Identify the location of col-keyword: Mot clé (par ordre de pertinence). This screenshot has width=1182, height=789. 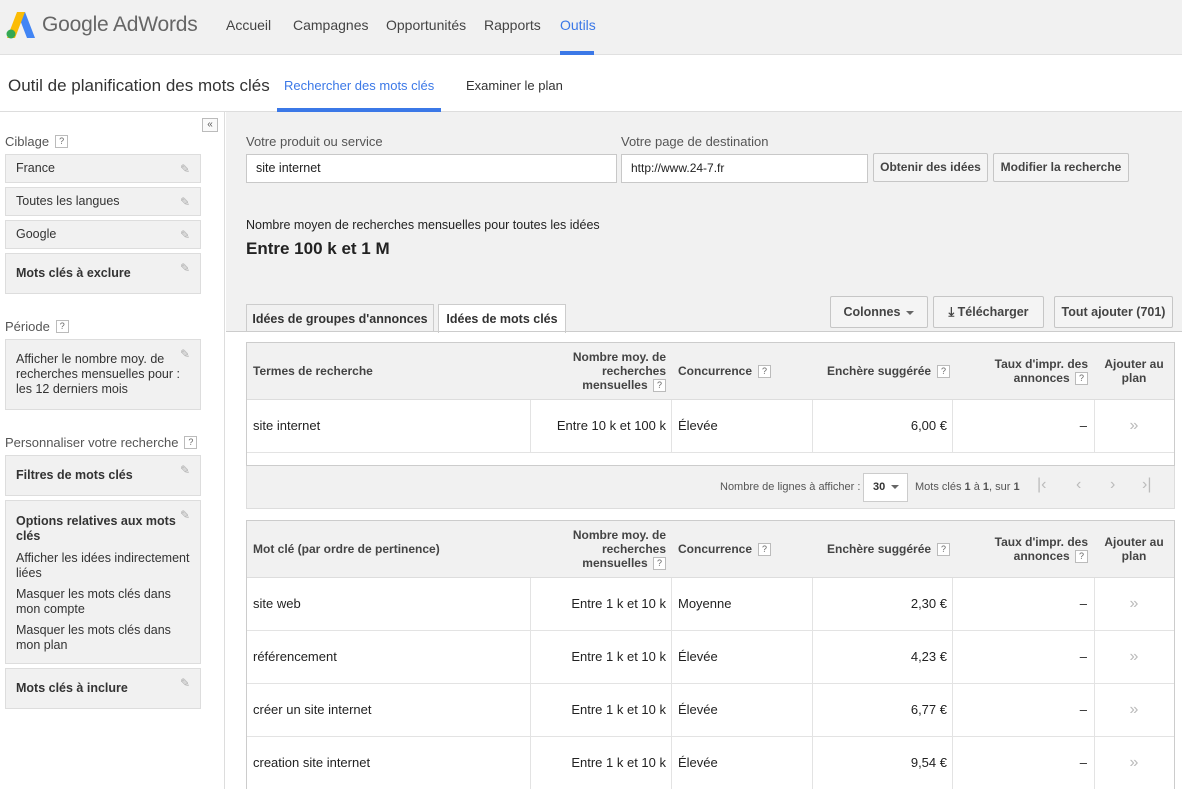
(346, 549).